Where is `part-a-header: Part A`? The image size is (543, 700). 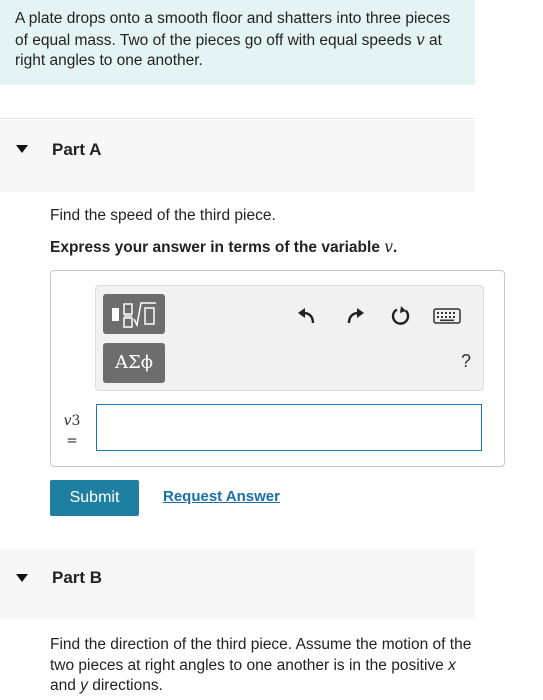 part-a-header: Part A is located at coordinates (237, 156).